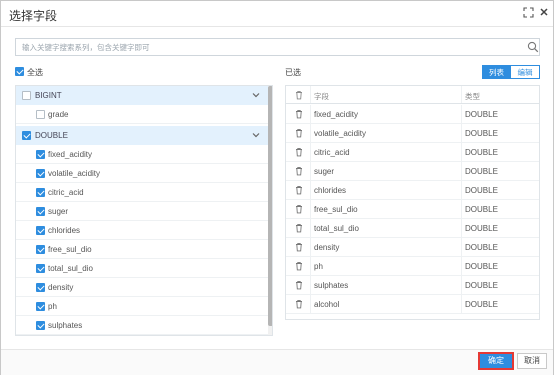 The image size is (554, 375). Describe the element at coordinates (533, 47) in the screenshot. I see `search-icon` at that location.